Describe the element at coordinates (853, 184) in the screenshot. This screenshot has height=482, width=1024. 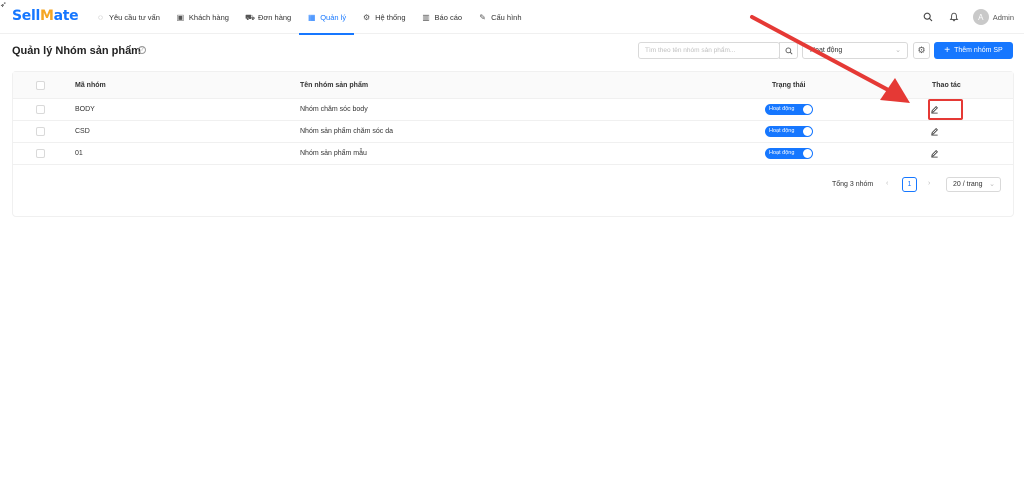
I see `pagination-total: Tổng 3 nhóm` at that location.